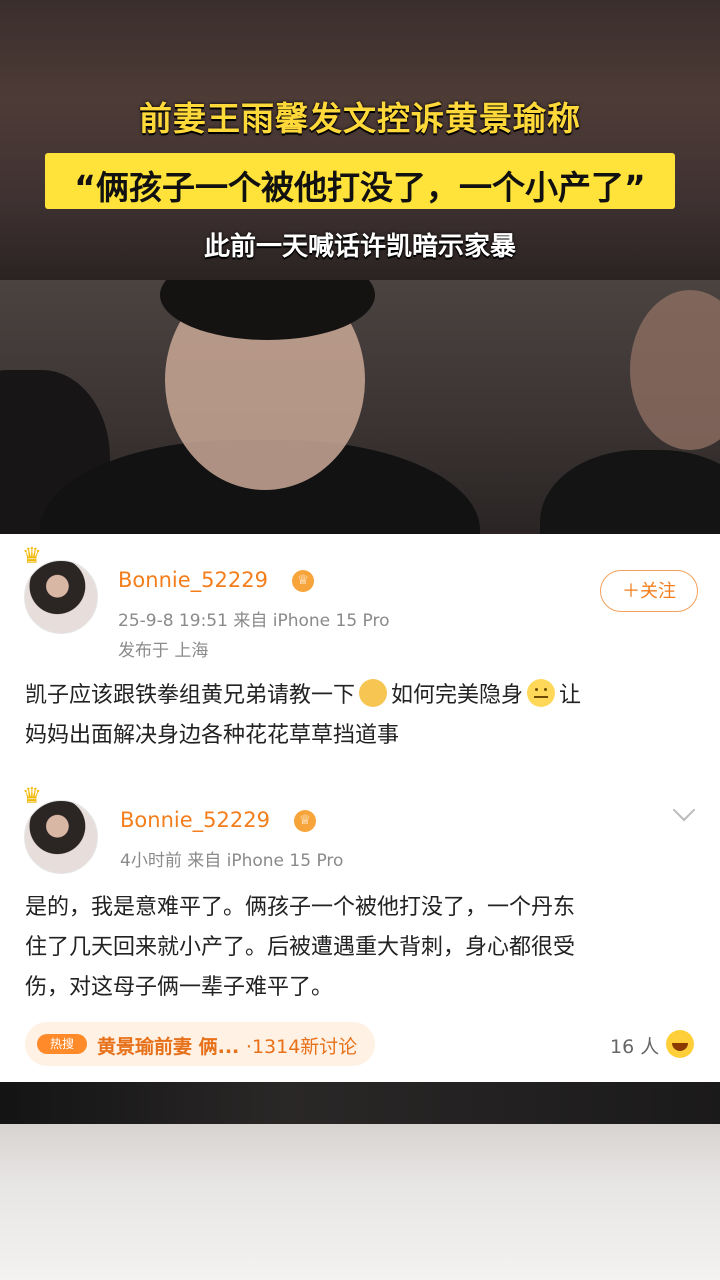 Image resolution: width=720 pixels, height=1280 pixels. What do you see at coordinates (457, 695) in the screenshot?
I see `post-text-part-2: 如何完美隐身` at bounding box center [457, 695].